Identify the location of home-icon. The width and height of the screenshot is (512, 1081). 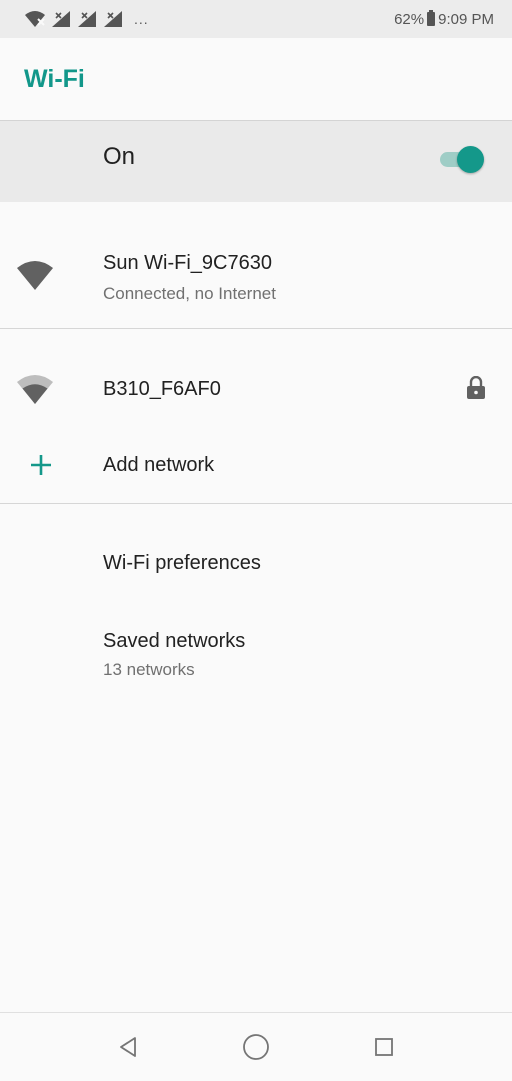
(256, 1047).